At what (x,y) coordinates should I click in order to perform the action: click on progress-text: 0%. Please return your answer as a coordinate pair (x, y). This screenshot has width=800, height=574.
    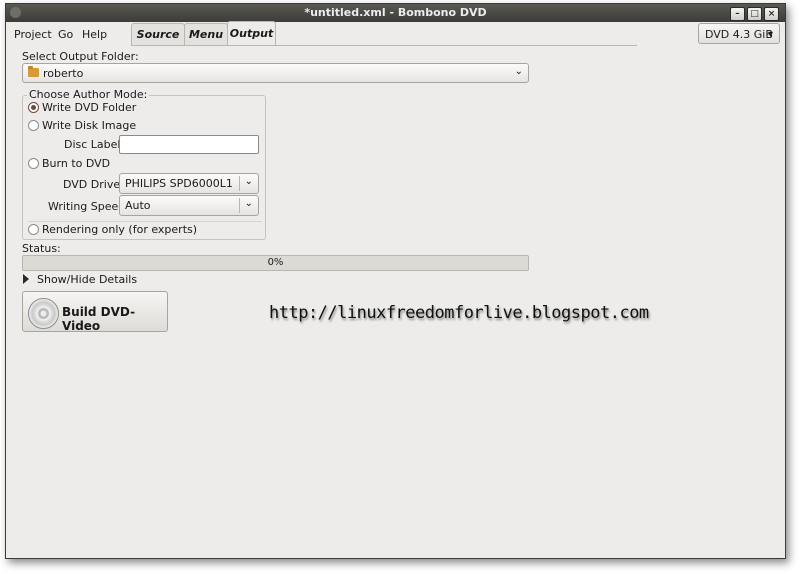
    Looking at the image, I should click on (275, 262).